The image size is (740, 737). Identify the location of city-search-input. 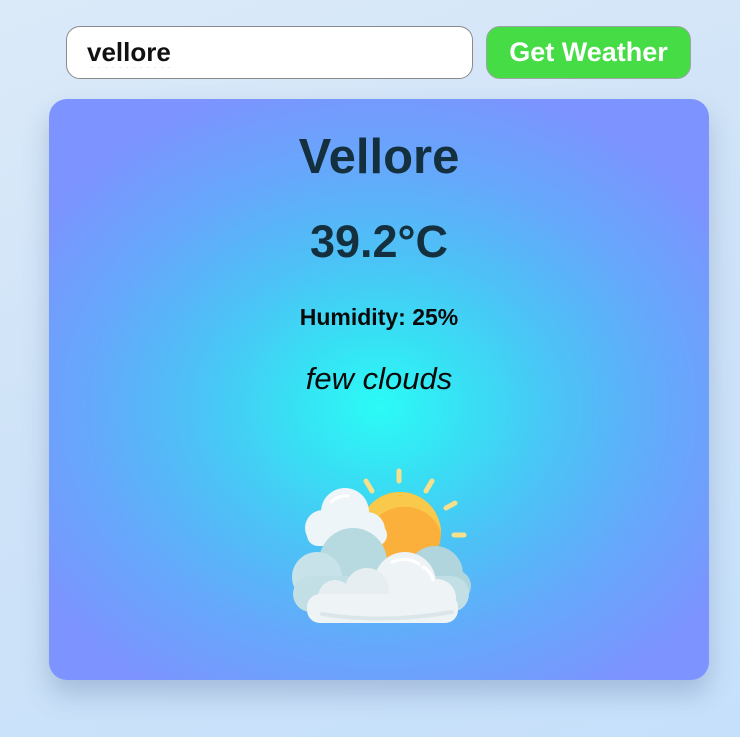
(269, 52).